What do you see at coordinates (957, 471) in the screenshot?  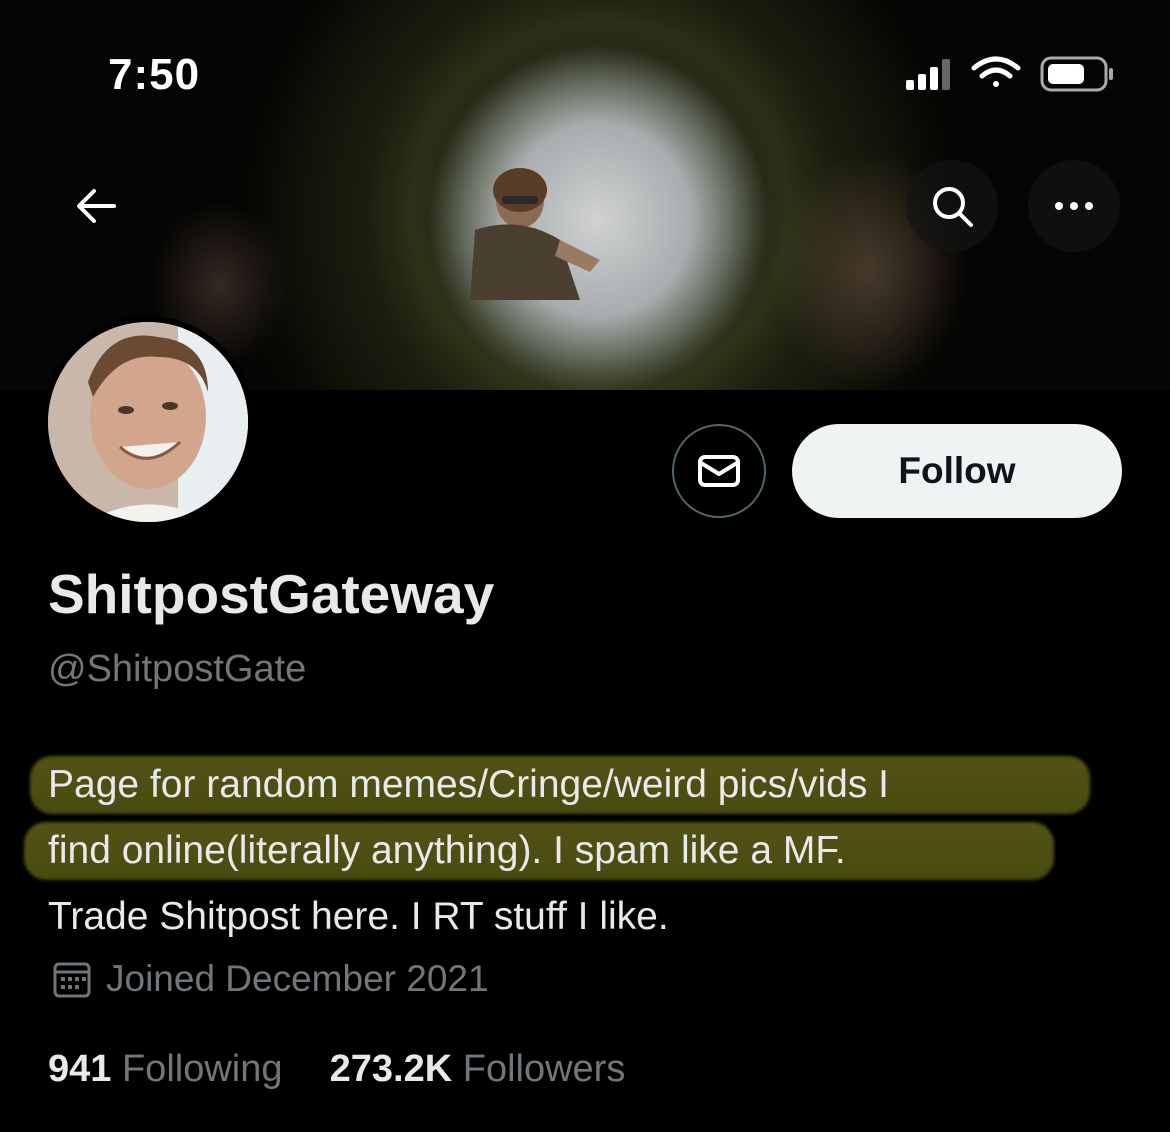 I see `follow-button: Follow` at bounding box center [957, 471].